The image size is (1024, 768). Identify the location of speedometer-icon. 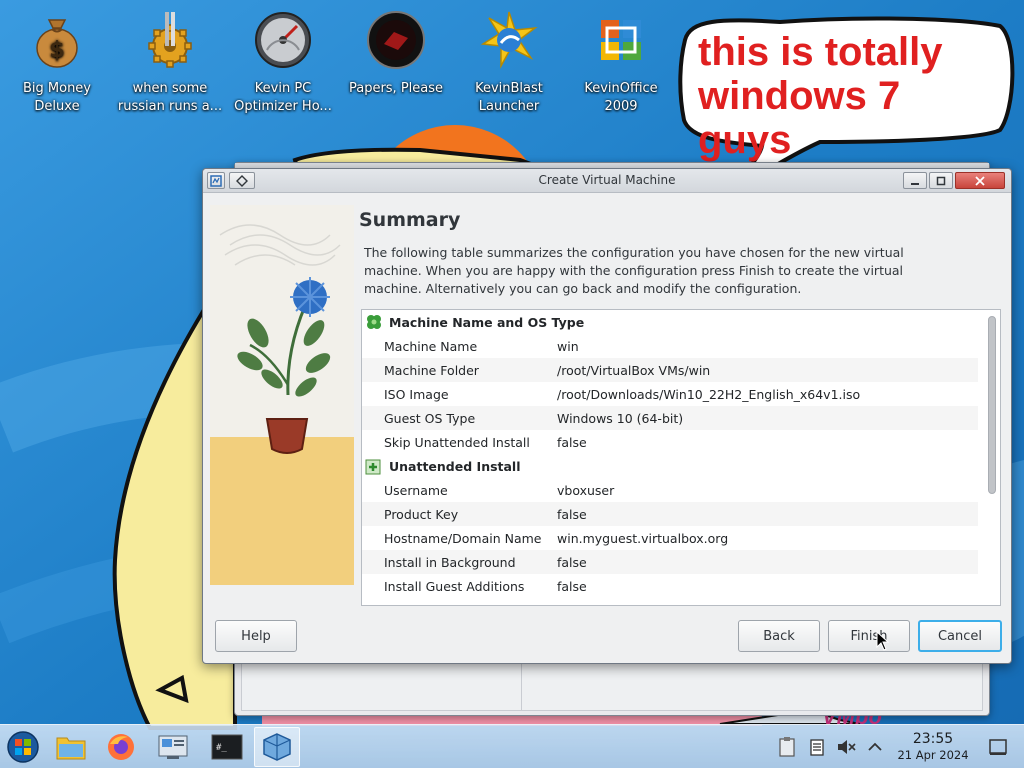
(283, 40).